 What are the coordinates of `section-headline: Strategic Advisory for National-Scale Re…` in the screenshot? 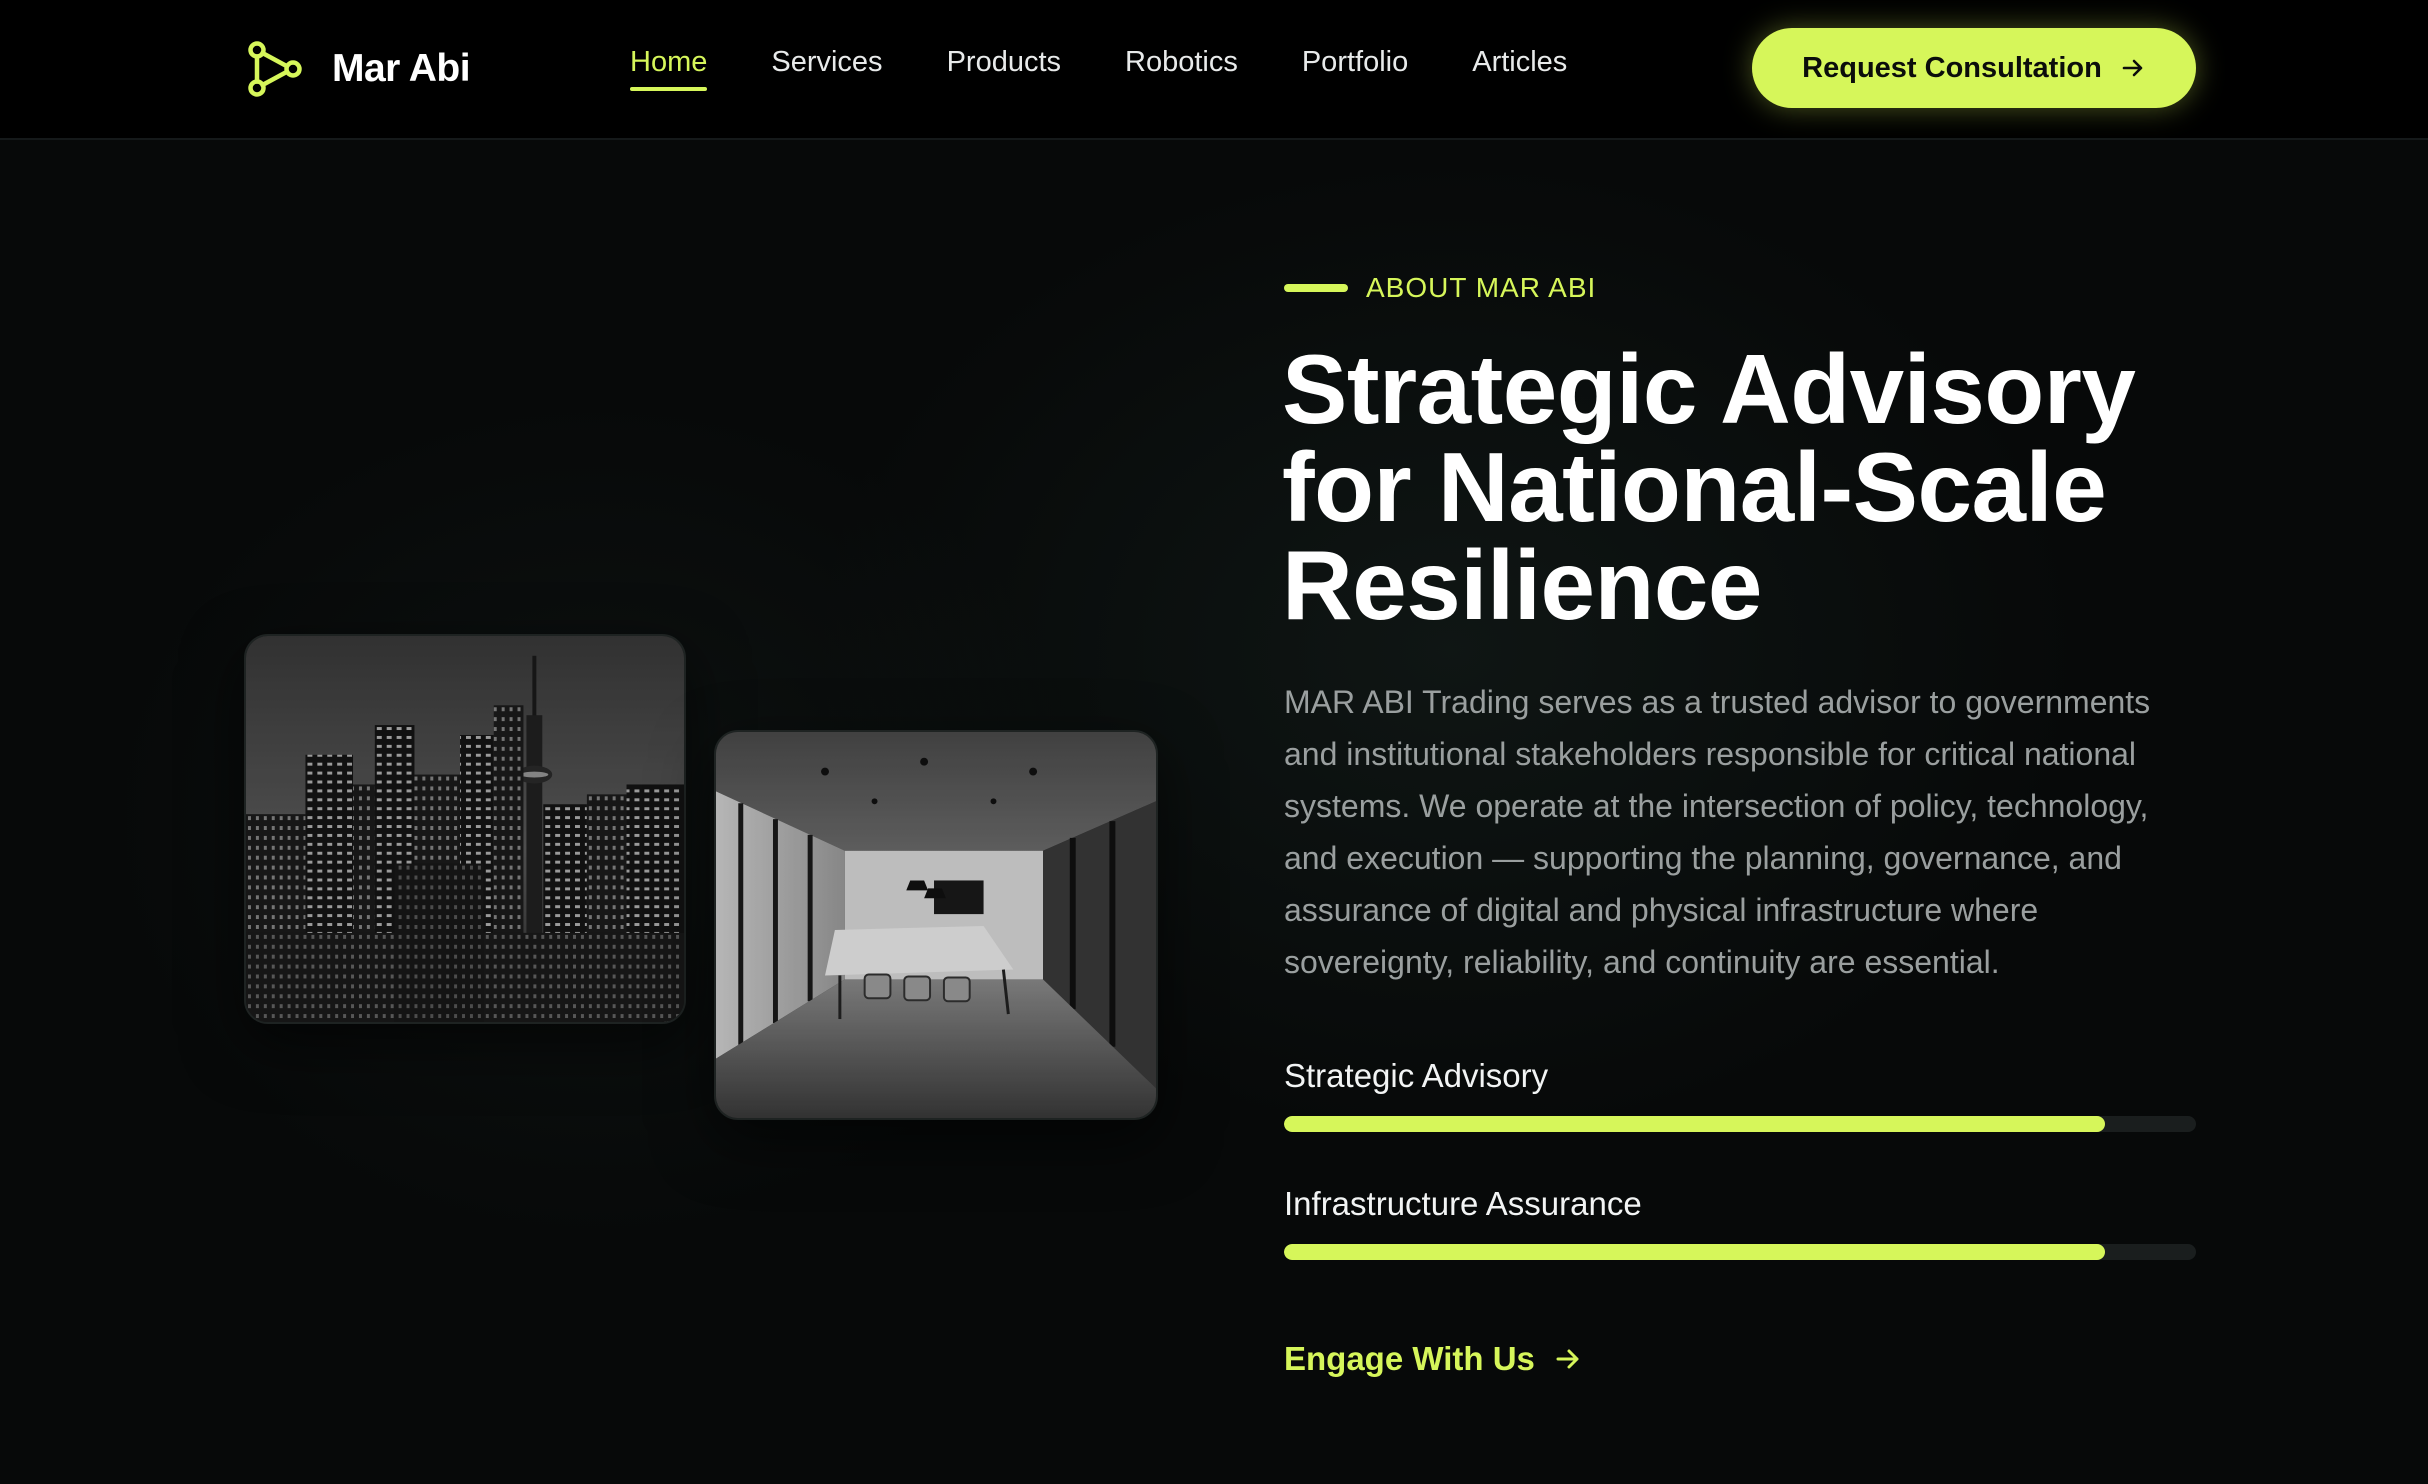 It's located at (1709, 487).